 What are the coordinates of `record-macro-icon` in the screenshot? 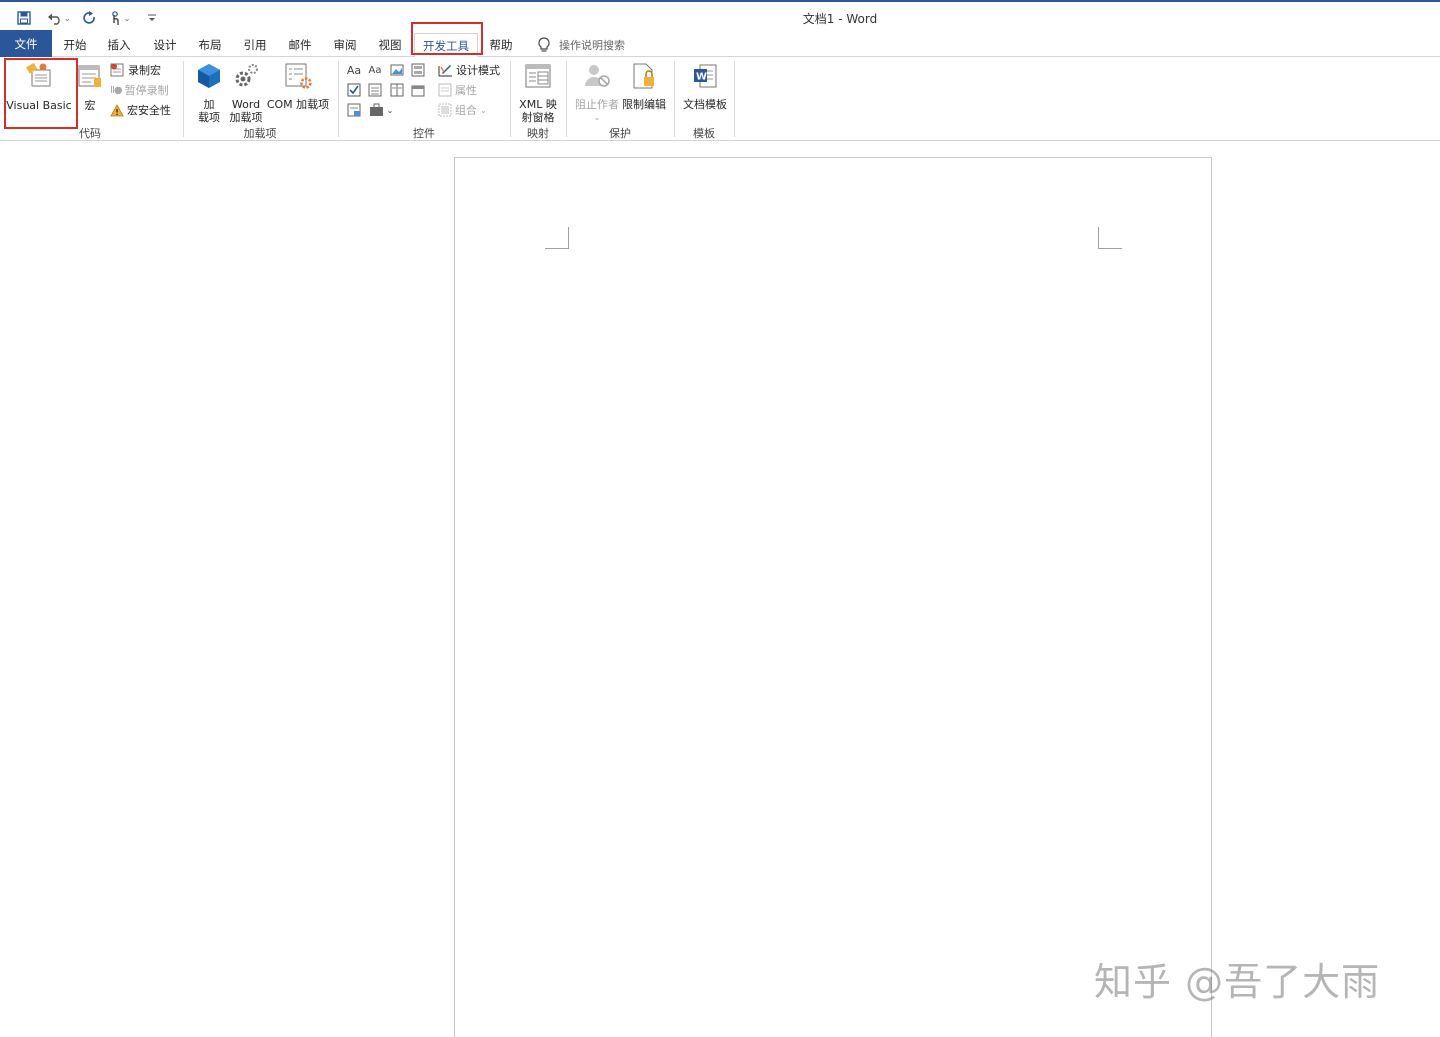 It's located at (117, 70).